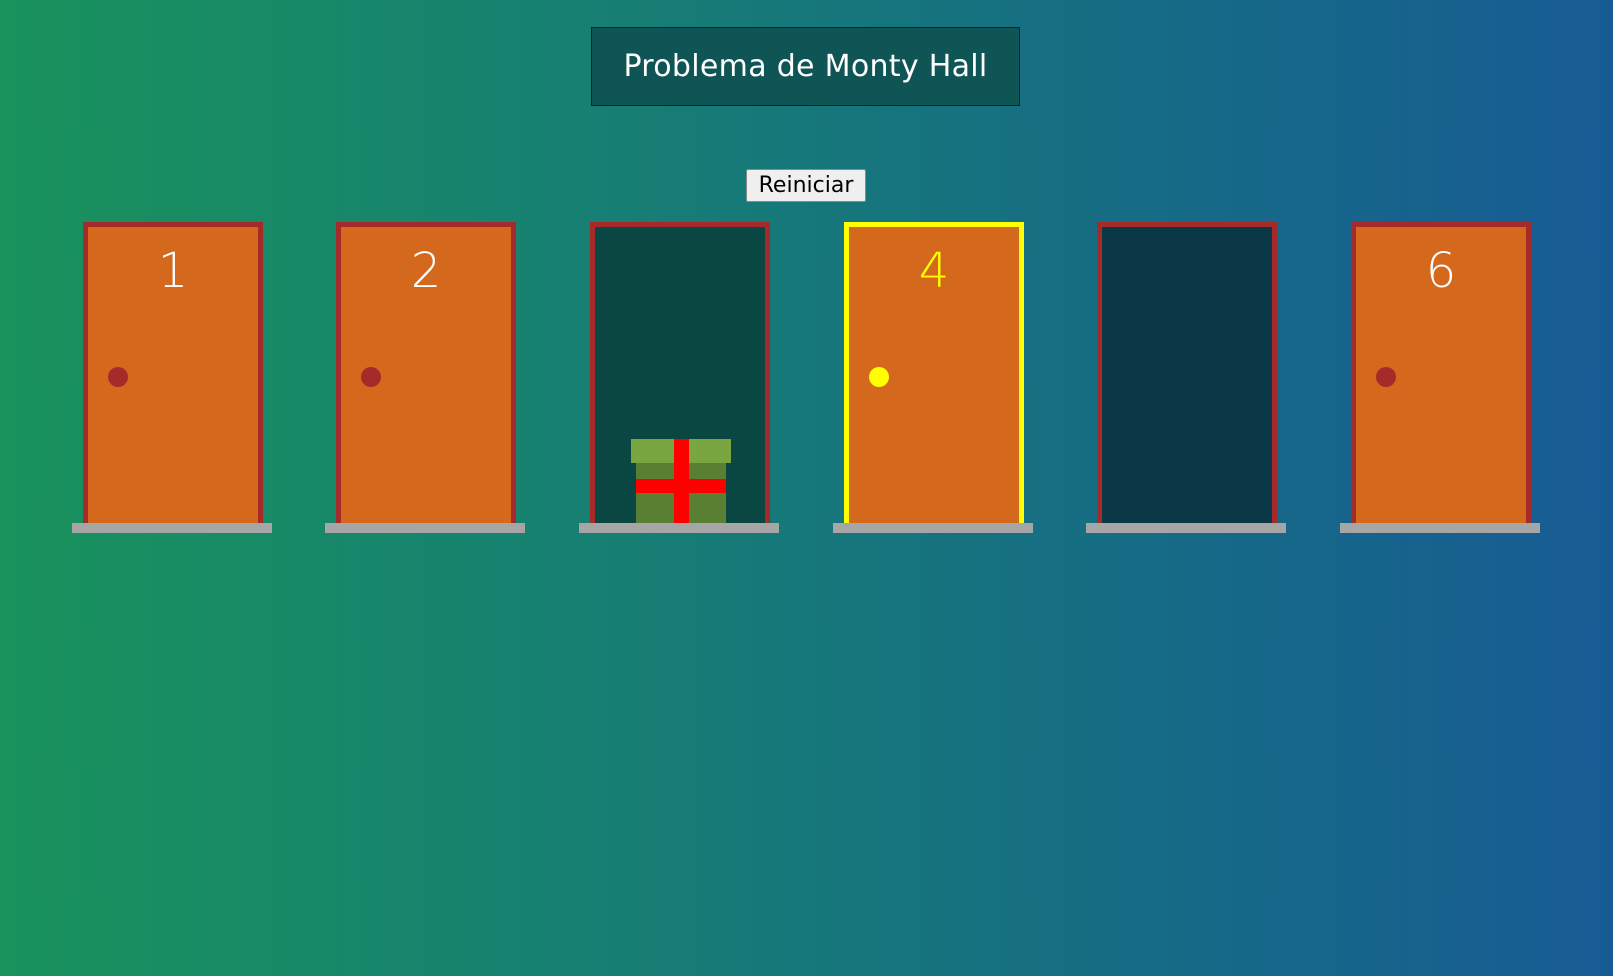 This screenshot has height=976, width=1613. I want to click on door-4-selected: 4, so click(934, 373).